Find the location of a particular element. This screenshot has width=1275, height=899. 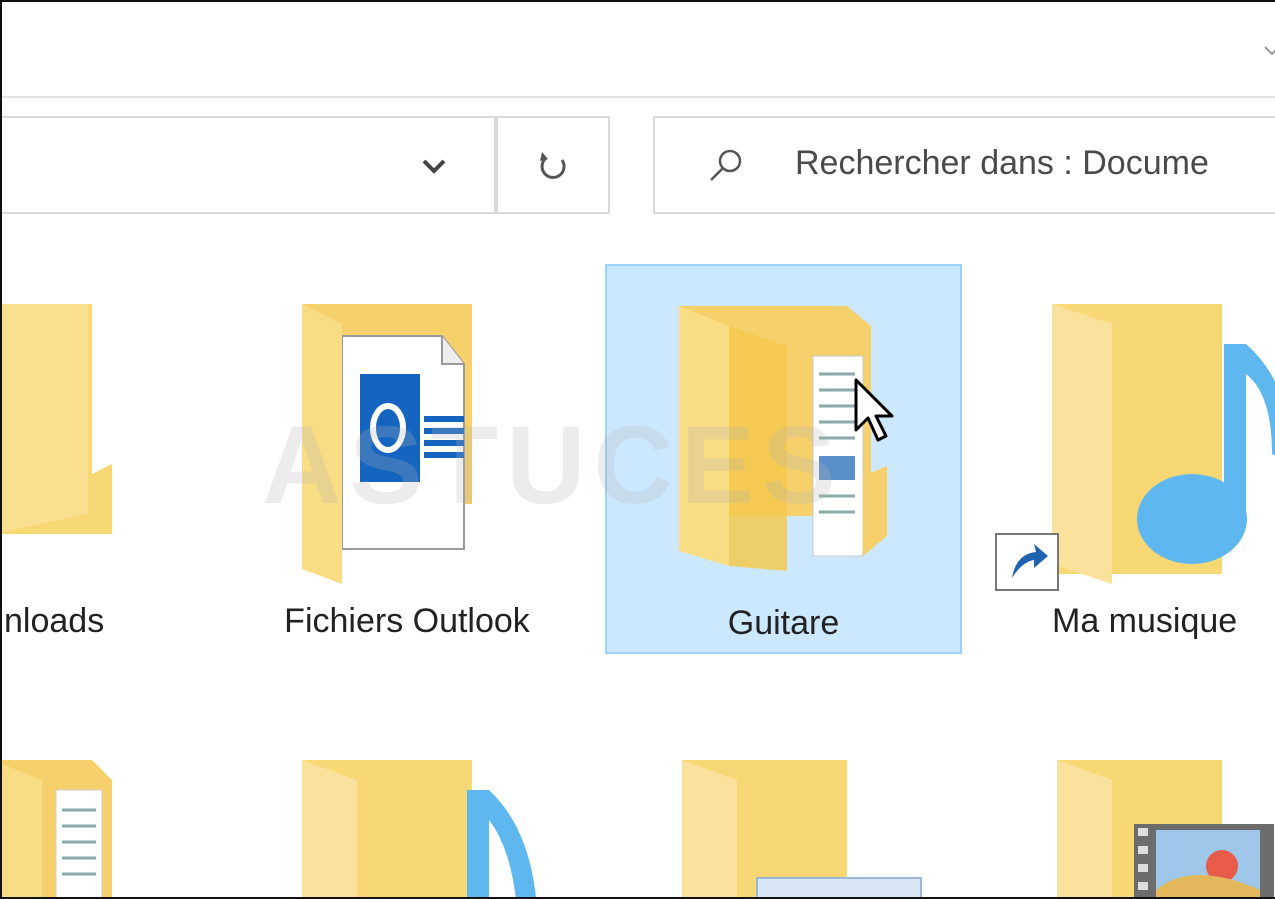

folder-item-ma-musique: Ma musique is located at coordinates (1133, 459).